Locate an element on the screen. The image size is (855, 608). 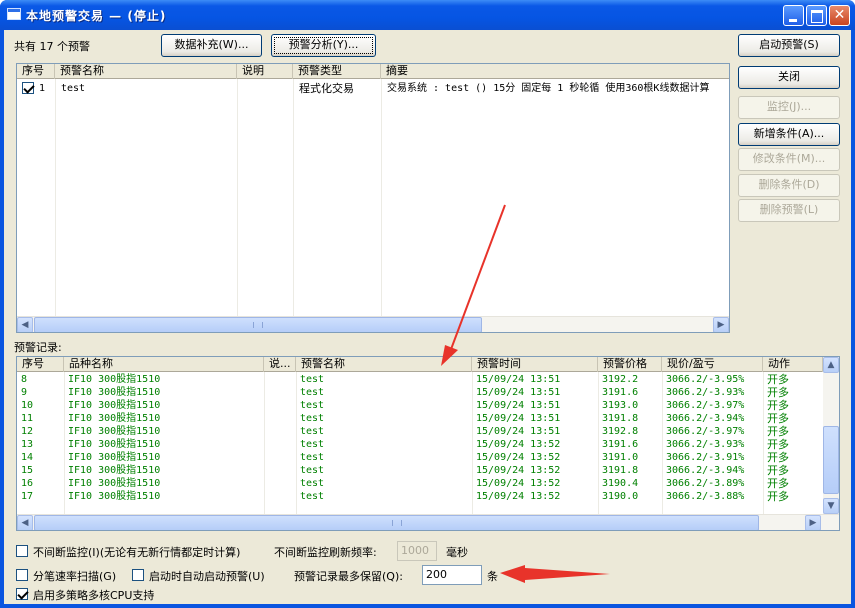
annotation-arrowhead is located at coordinates (449, 355).